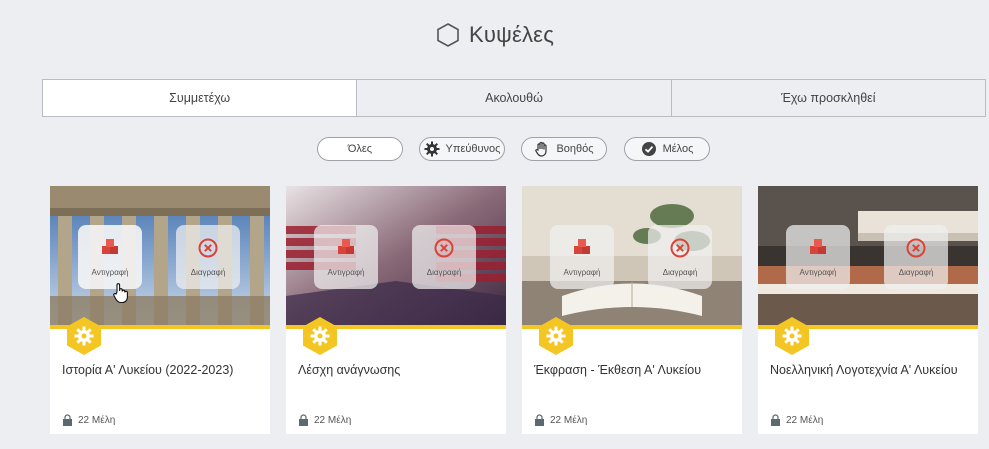  I want to click on page-header: Κυψέλες, so click(494, 35).